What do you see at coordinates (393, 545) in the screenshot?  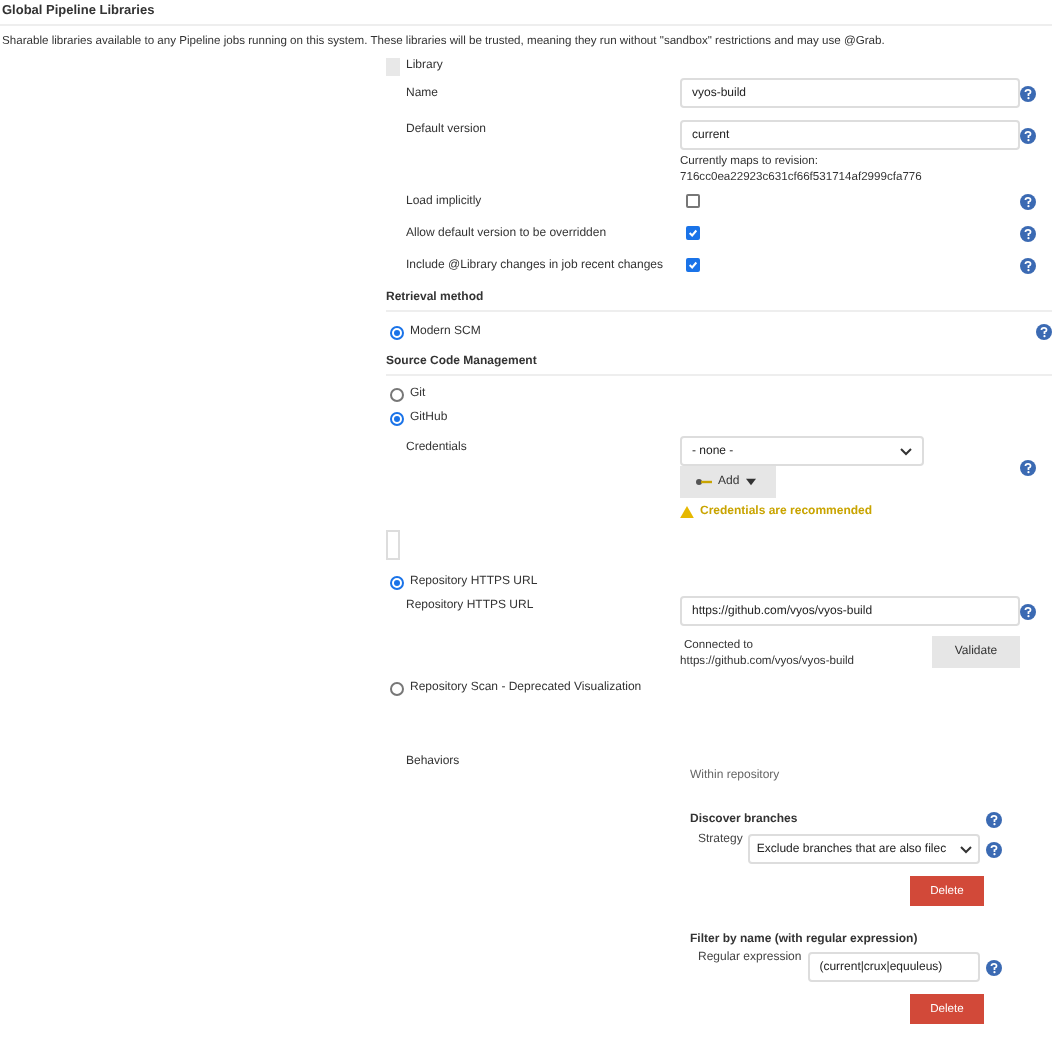 I see `drag-handle` at bounding box center [393, 545].